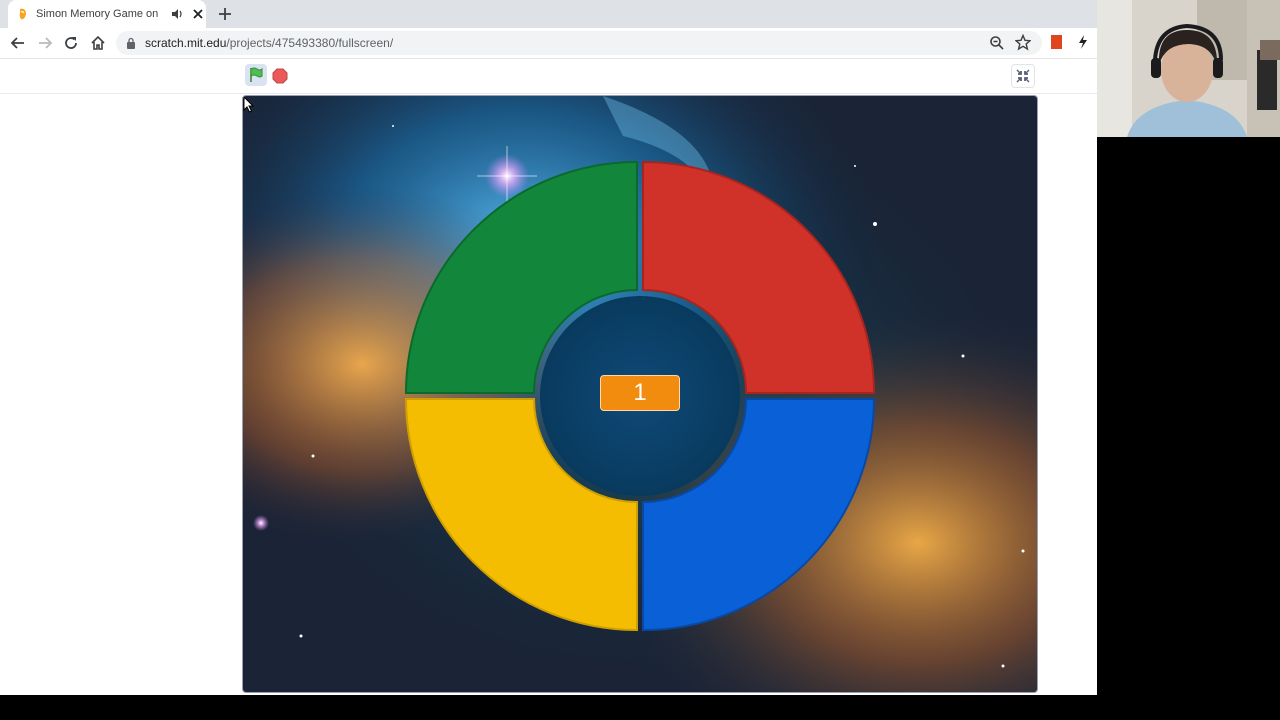 This screenshot has width=1280, height=720. What do you see at coordinates (548, 14) in the screenshot?
I see `tab-strip: Simon Memory Game on Scratch` at bounding box center [548, 14].